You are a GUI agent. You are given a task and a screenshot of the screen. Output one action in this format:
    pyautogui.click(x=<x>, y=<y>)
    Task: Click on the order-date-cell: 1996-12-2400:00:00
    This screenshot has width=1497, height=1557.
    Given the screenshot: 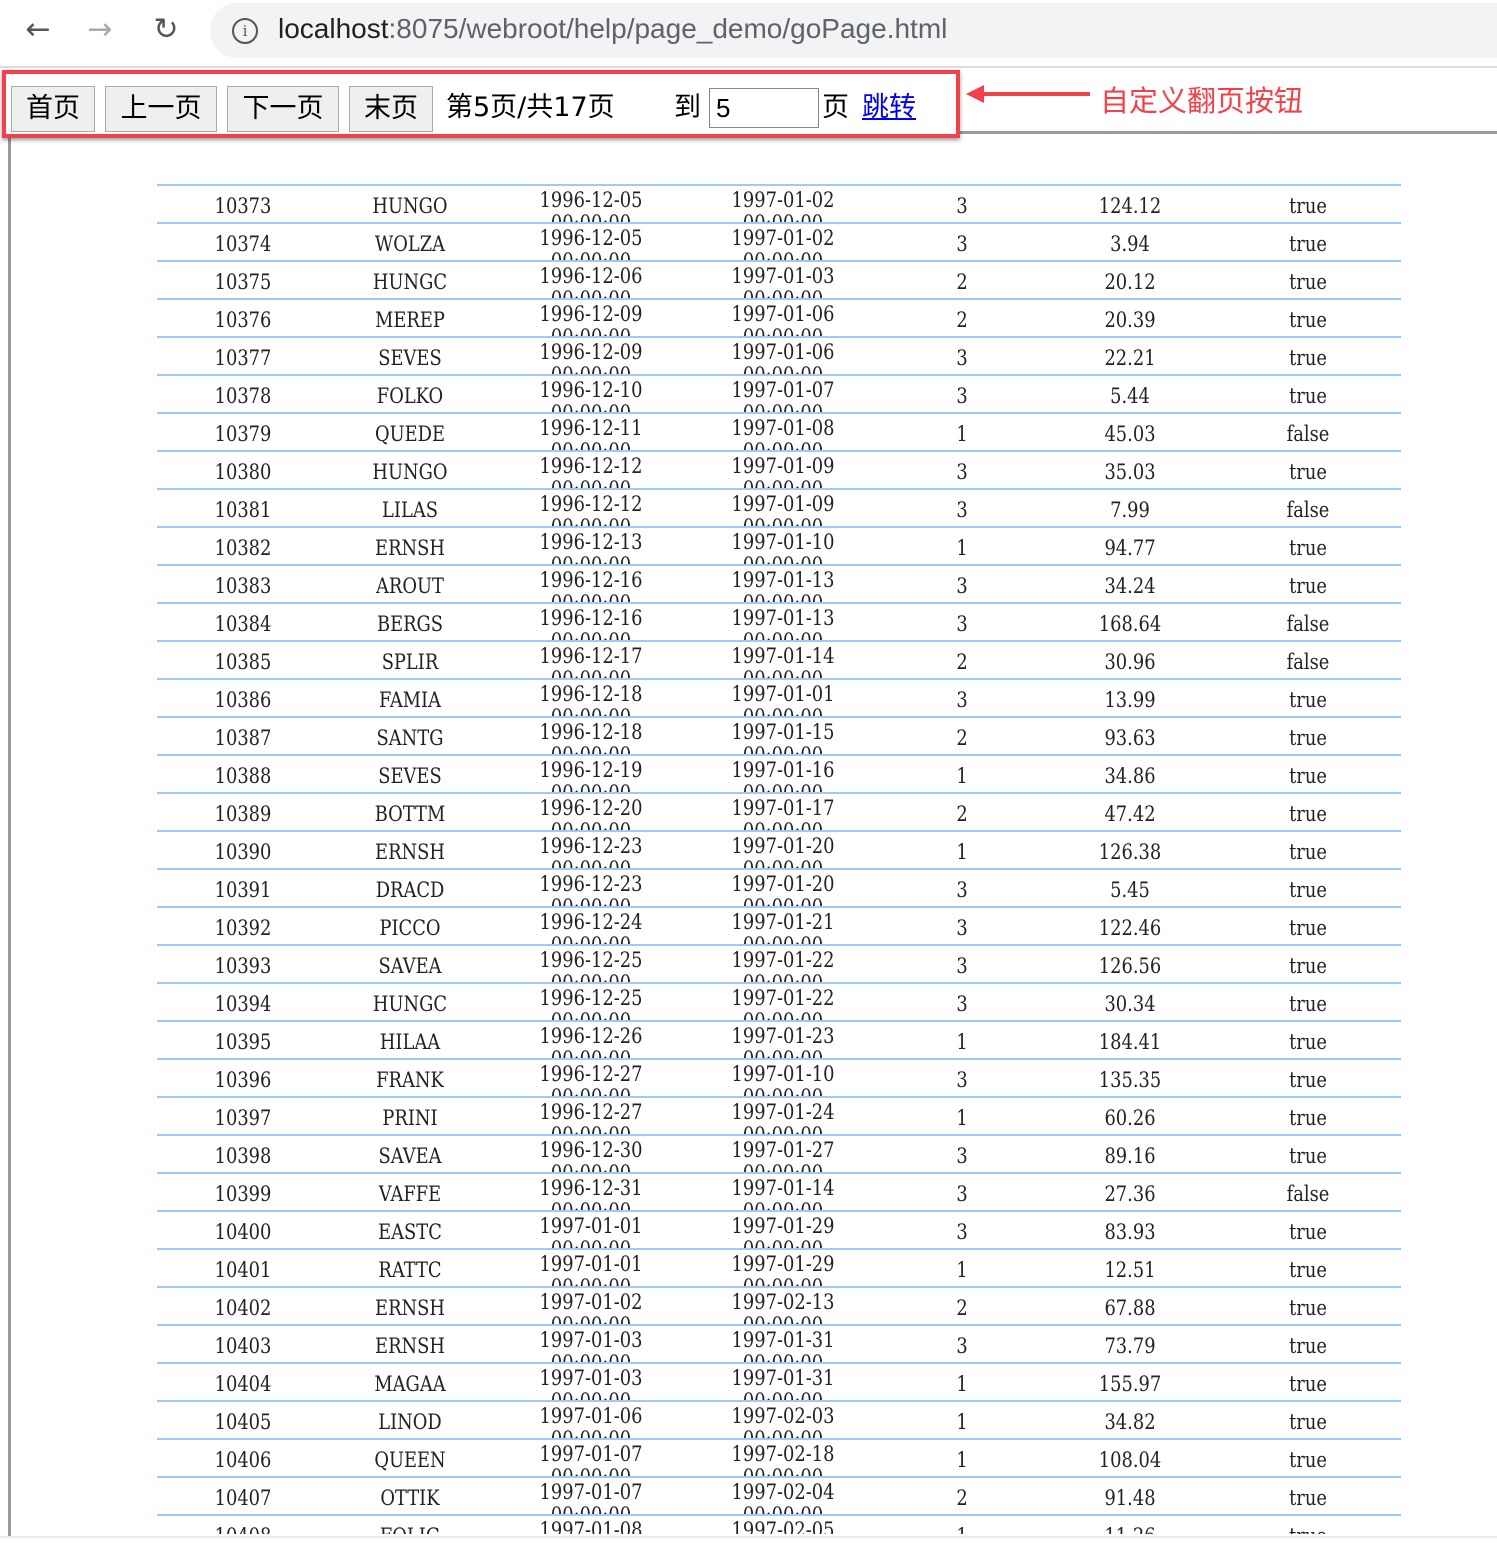 What is the action you would take?
    pyautogui.click(x=591, y=926)
    